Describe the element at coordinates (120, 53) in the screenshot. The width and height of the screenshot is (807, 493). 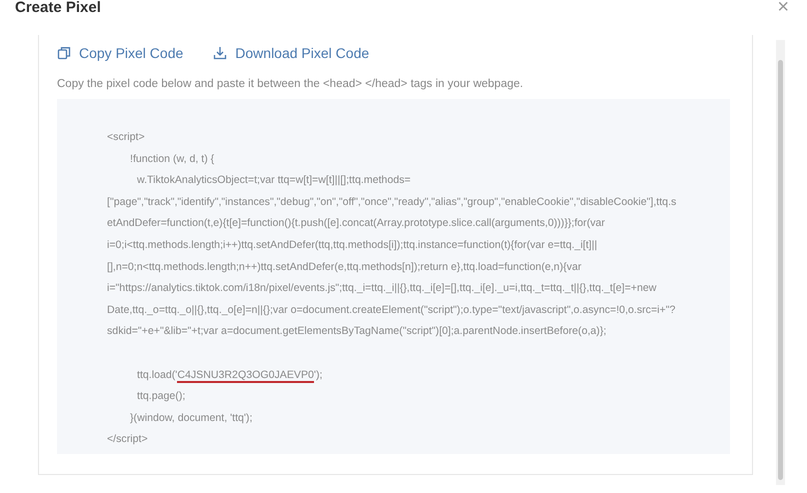
I see `copy-button: Copy Pixel Code` at that location.